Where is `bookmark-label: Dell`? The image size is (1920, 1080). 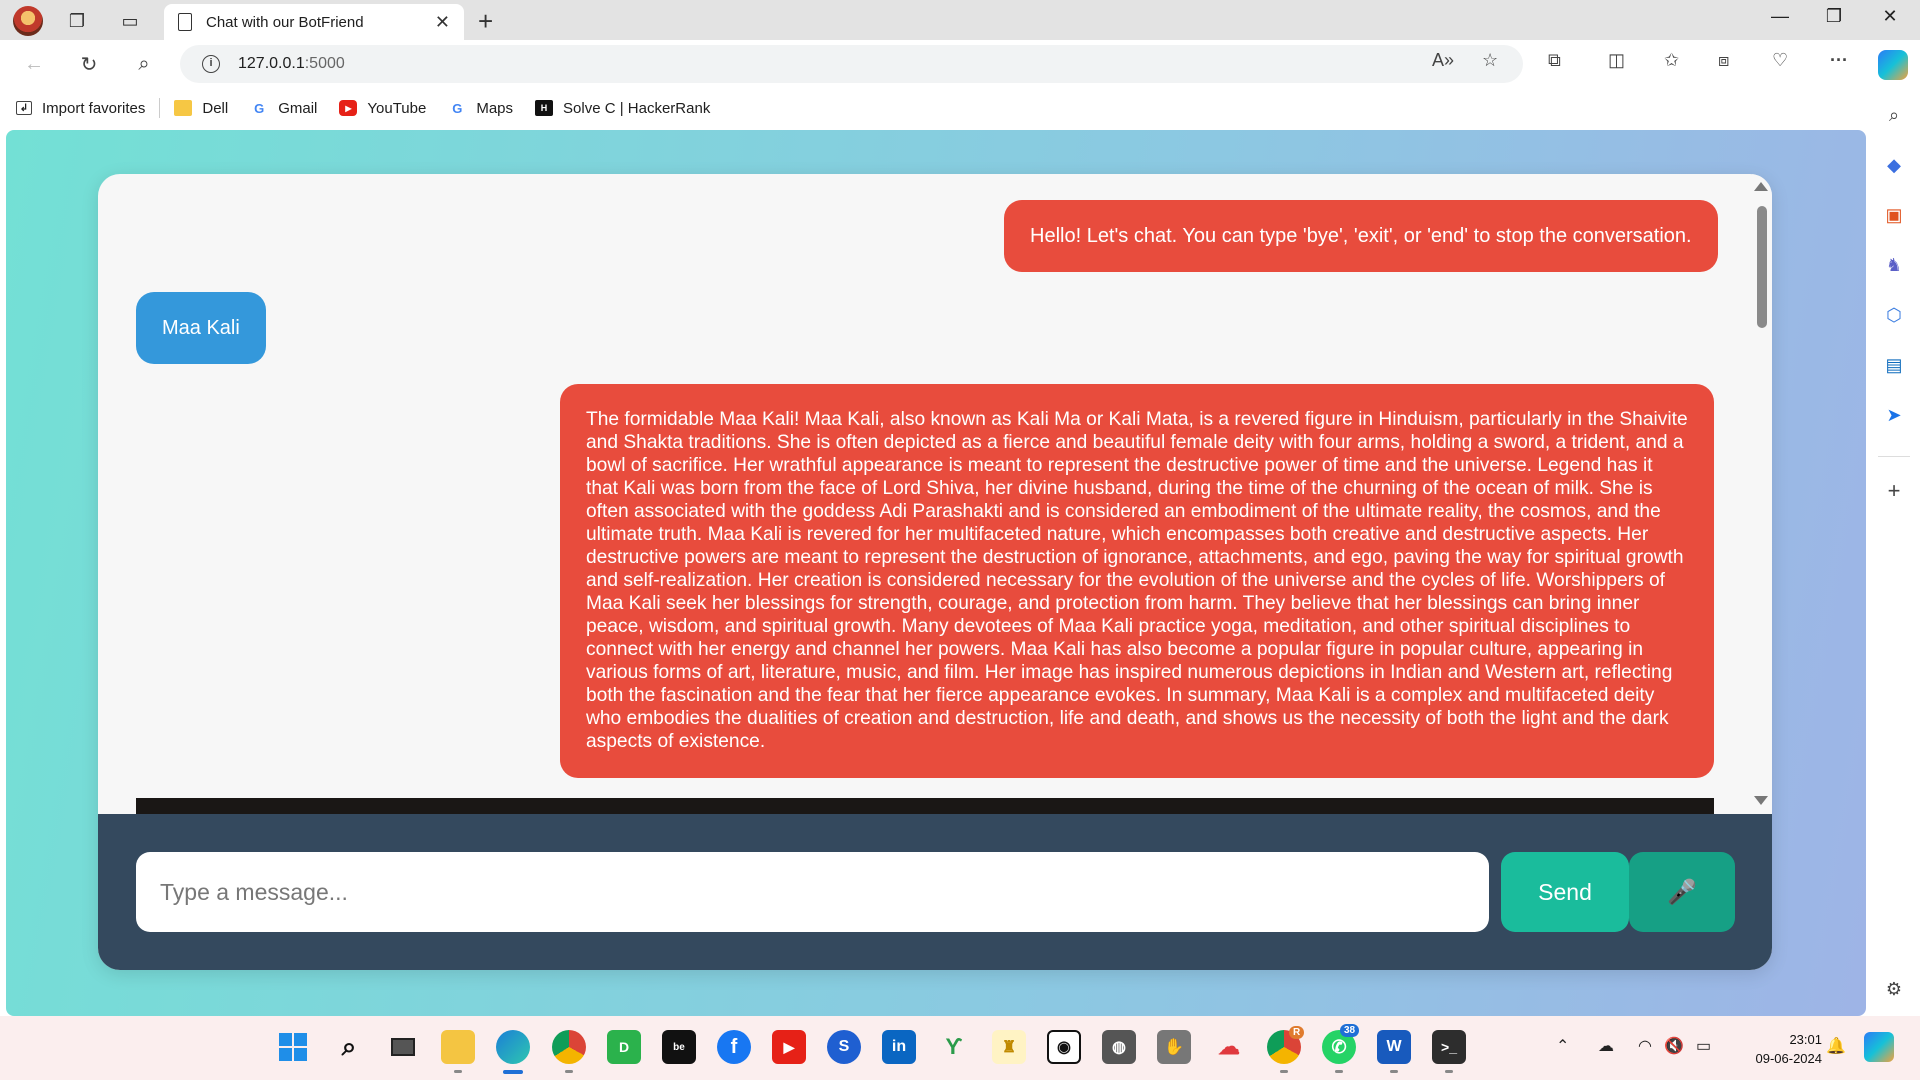
bookmark-label: Dell is located at coordinates (215, 108).